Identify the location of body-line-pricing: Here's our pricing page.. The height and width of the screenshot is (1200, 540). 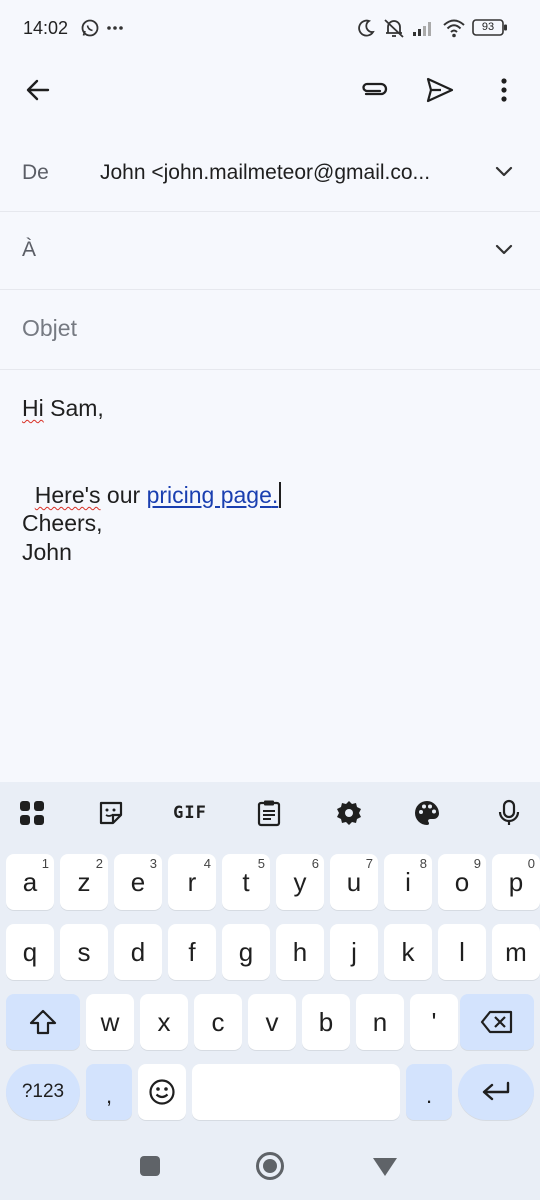
(152, 481).